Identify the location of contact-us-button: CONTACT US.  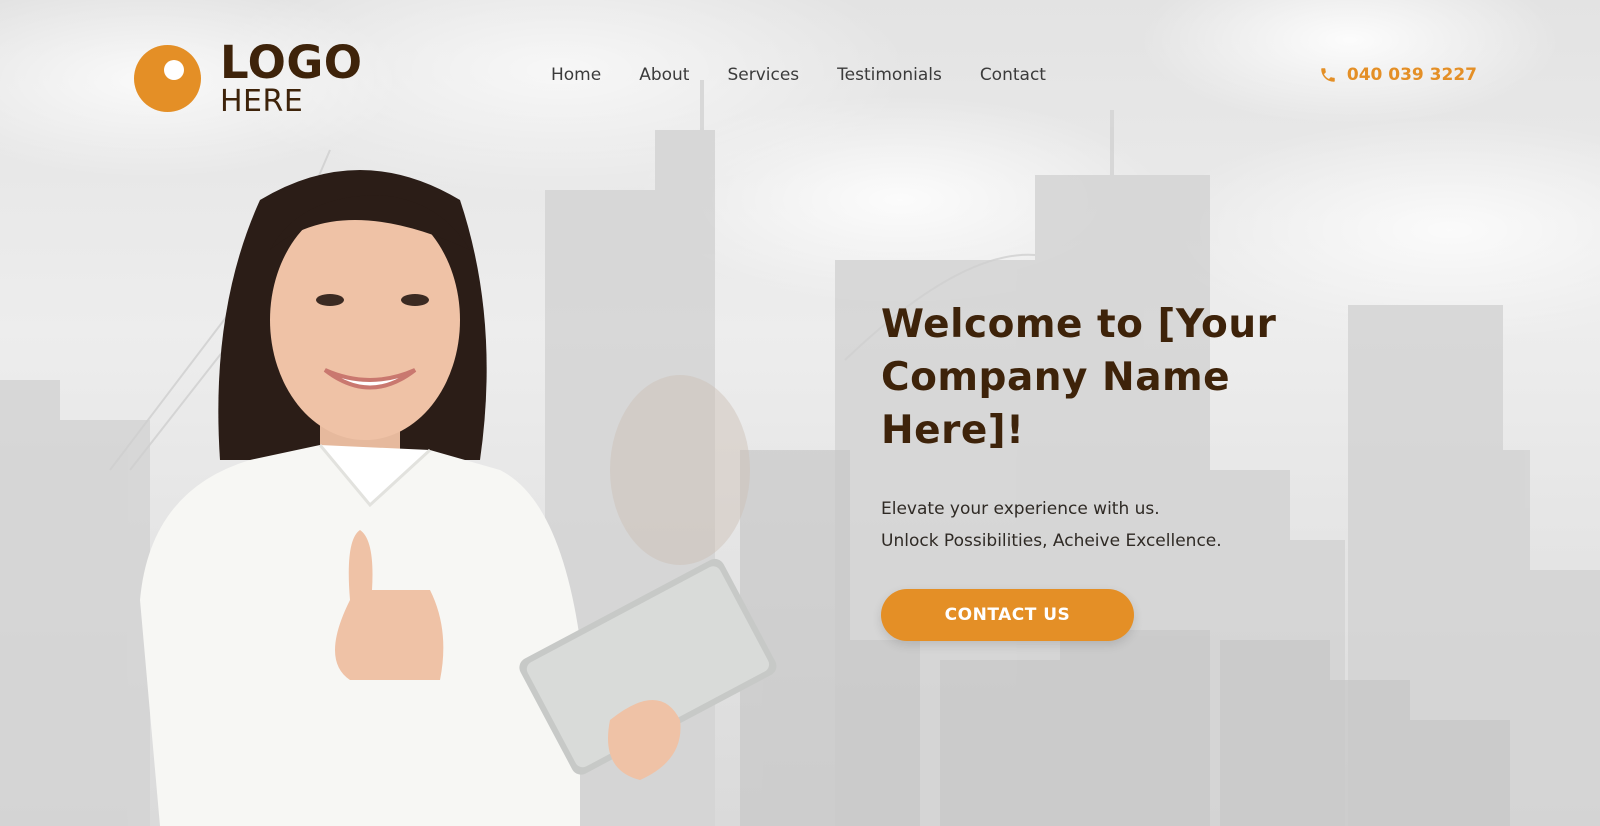
(1007, 615).